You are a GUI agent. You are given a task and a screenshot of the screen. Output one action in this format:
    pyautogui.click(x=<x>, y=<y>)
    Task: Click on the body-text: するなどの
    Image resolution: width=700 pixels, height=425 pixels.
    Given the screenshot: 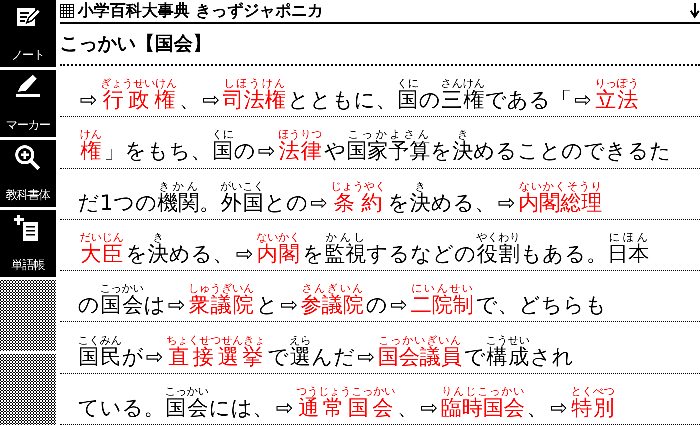 What is the action you would take?
    pyautogui.click(x=421, y=254)
    